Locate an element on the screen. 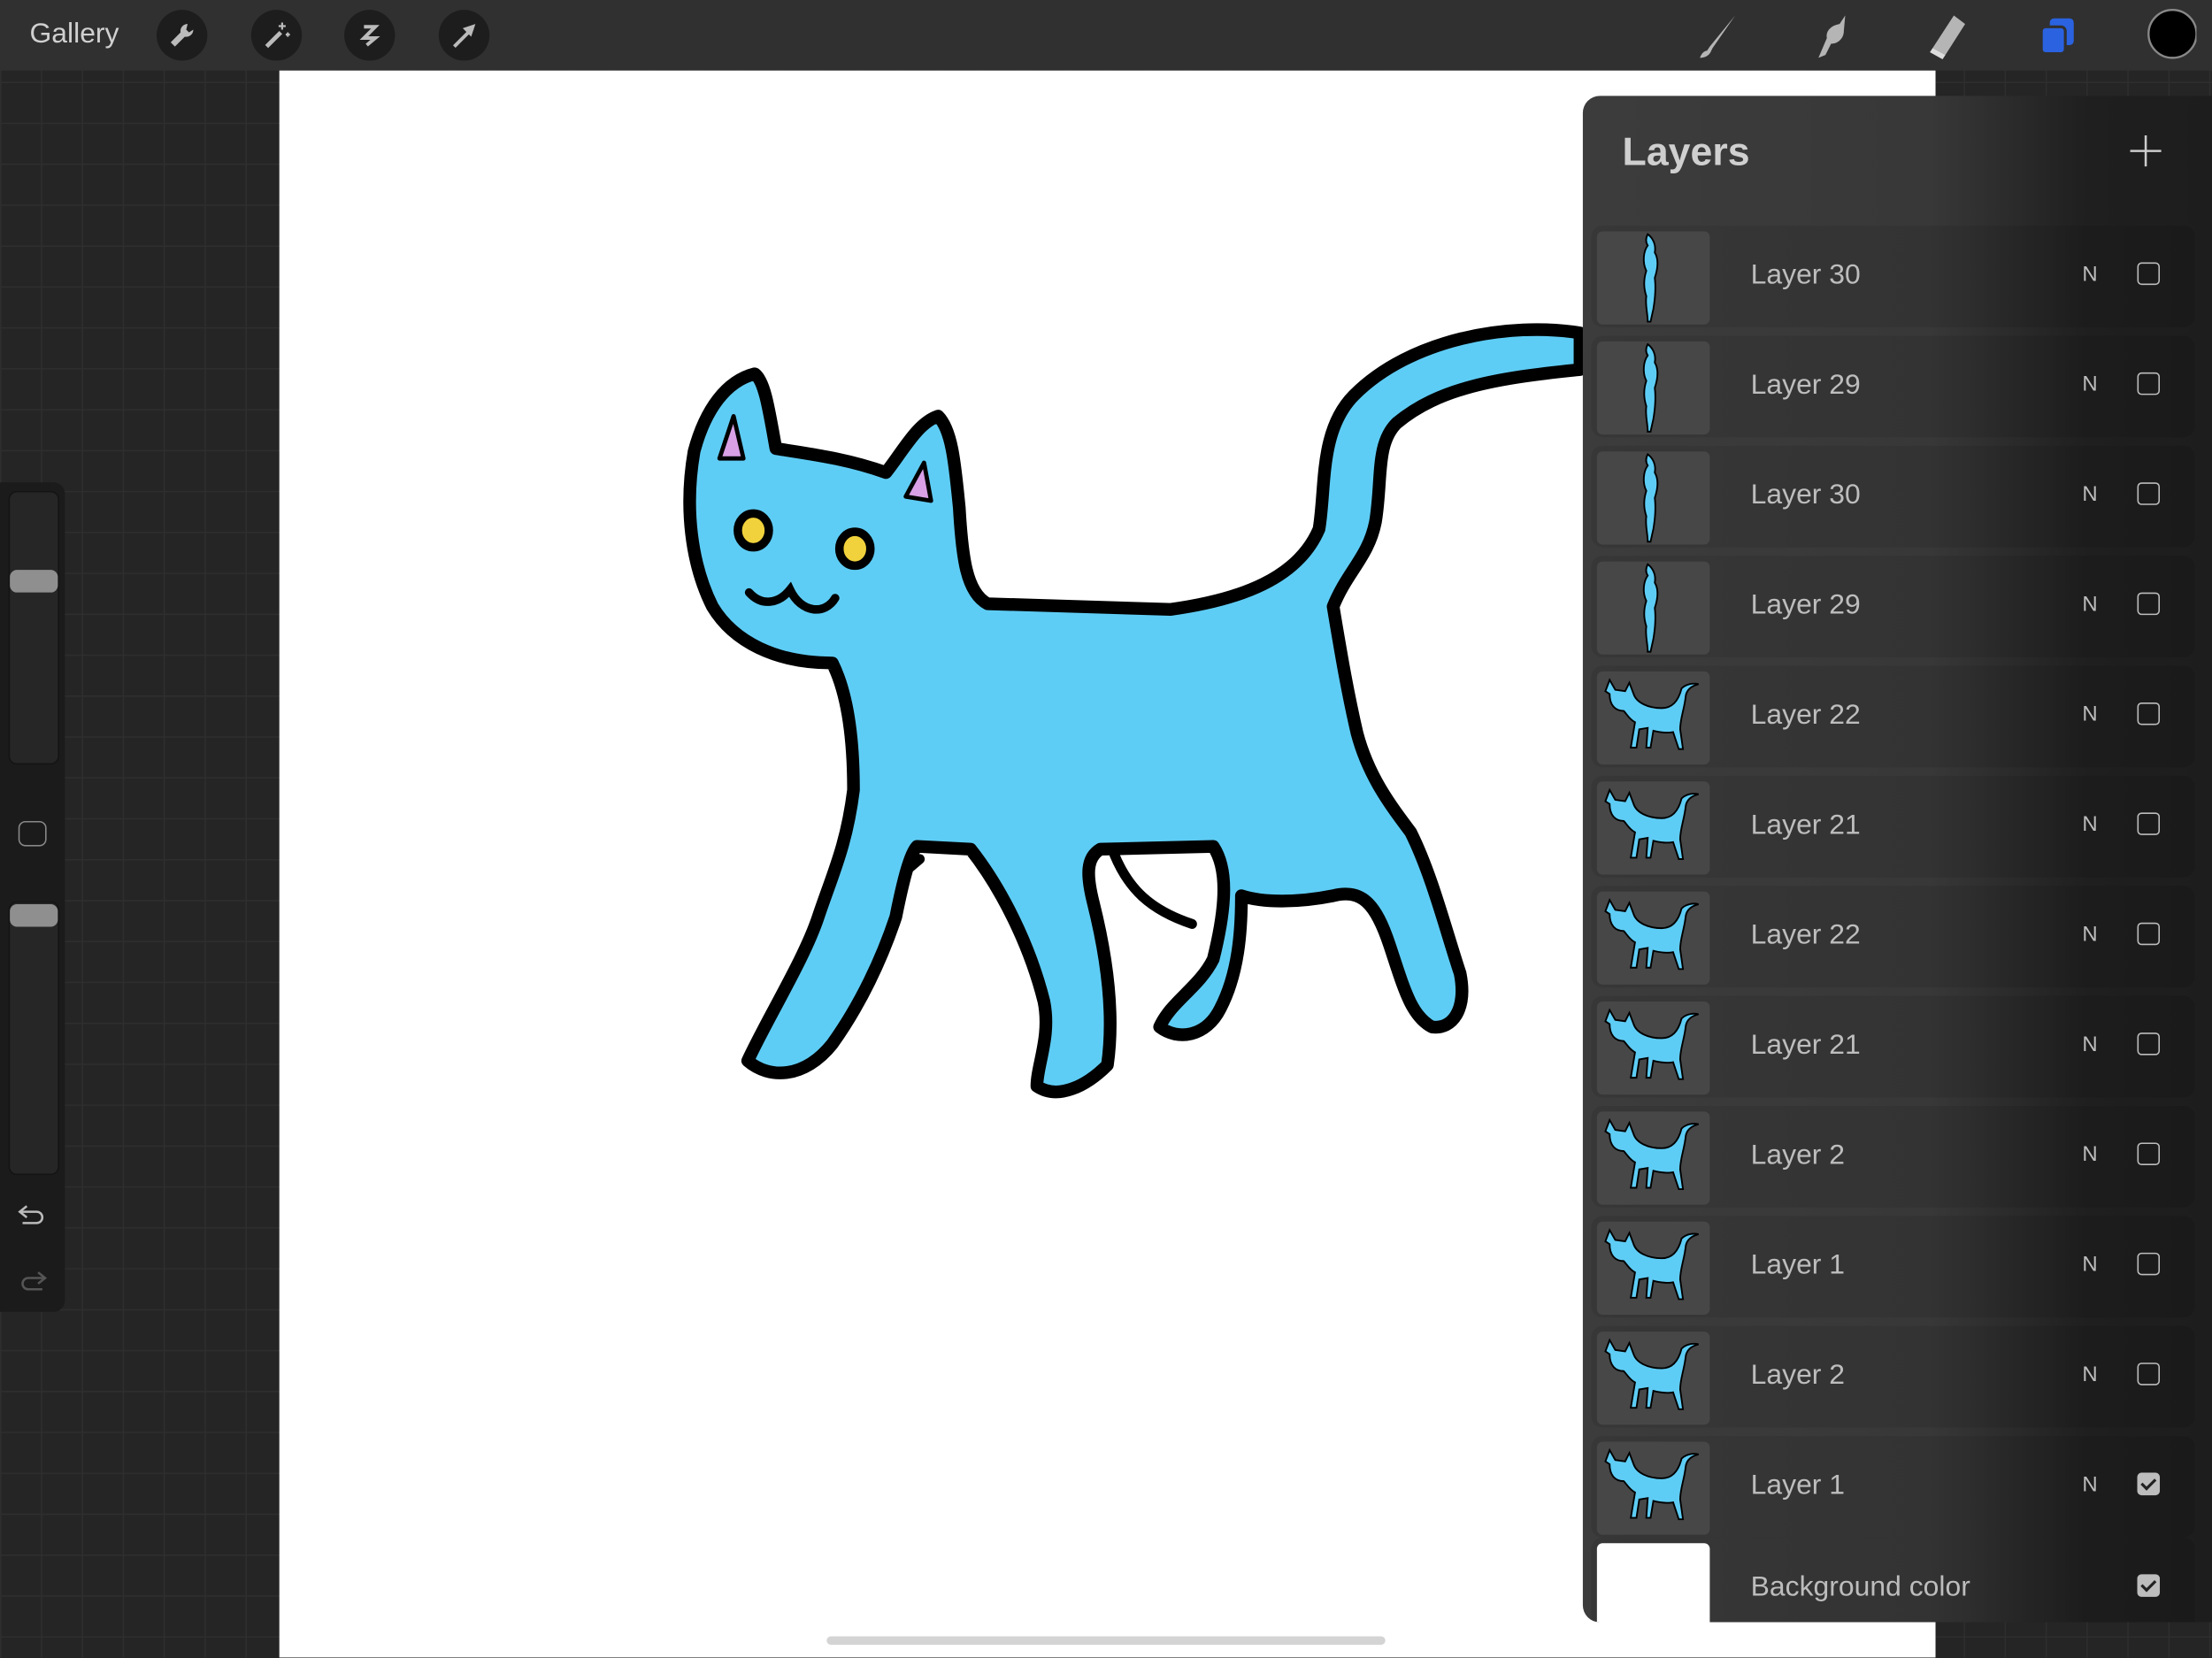  opacity-slider is located at coordinates (34, 1038).